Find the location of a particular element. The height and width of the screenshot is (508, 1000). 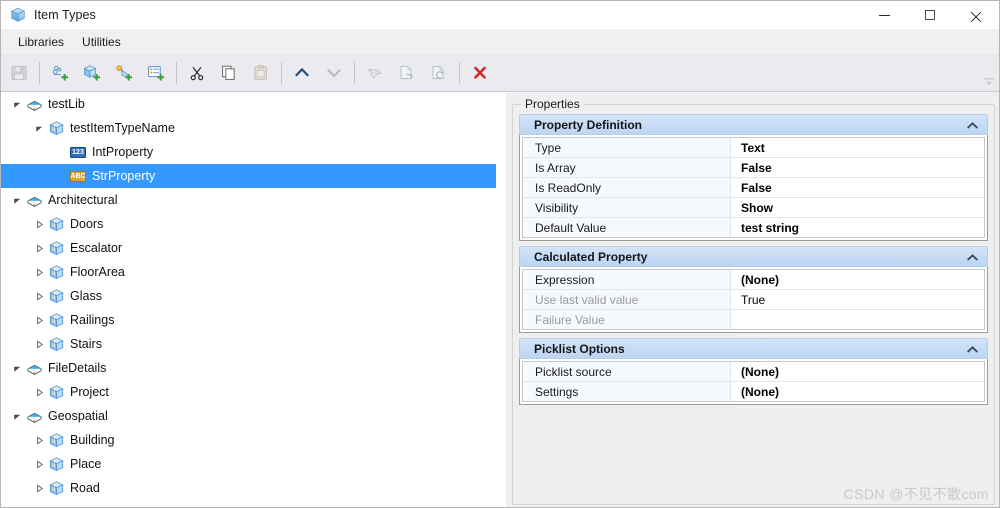

tree-item-label: Stairs is located at coordinates (86, 344).